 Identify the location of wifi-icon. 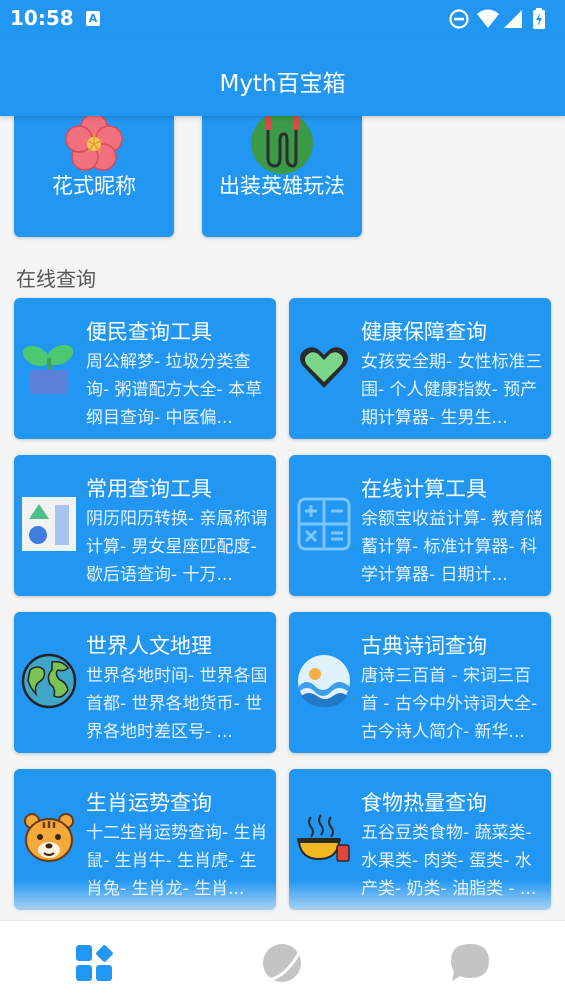
(488, 18).